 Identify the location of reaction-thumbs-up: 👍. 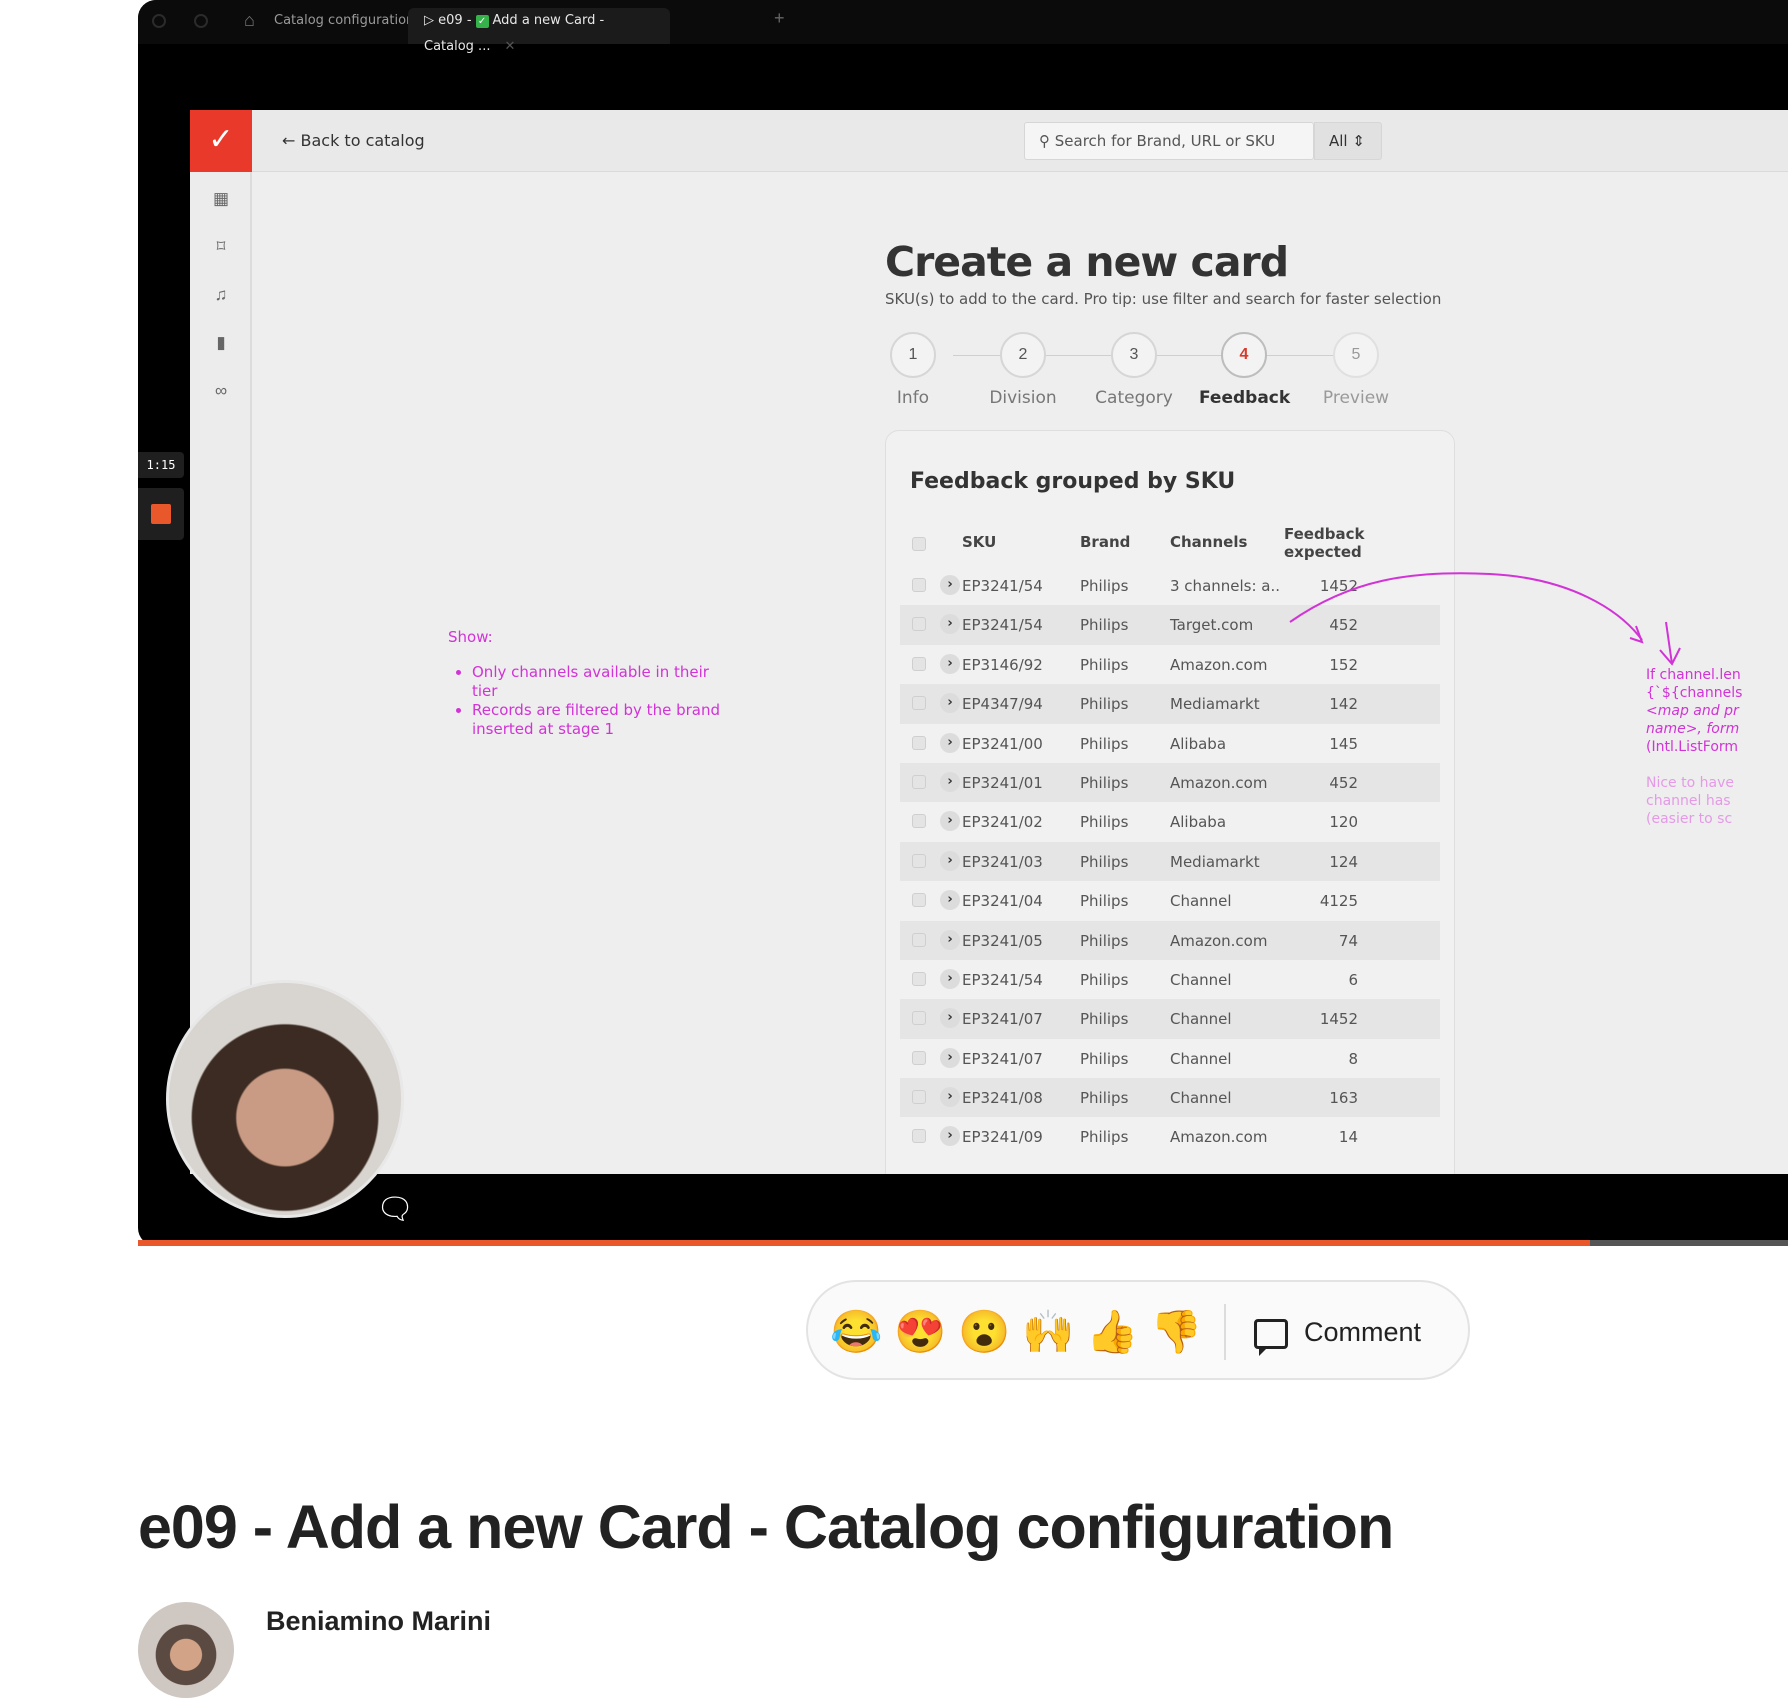
(1112, 1332).